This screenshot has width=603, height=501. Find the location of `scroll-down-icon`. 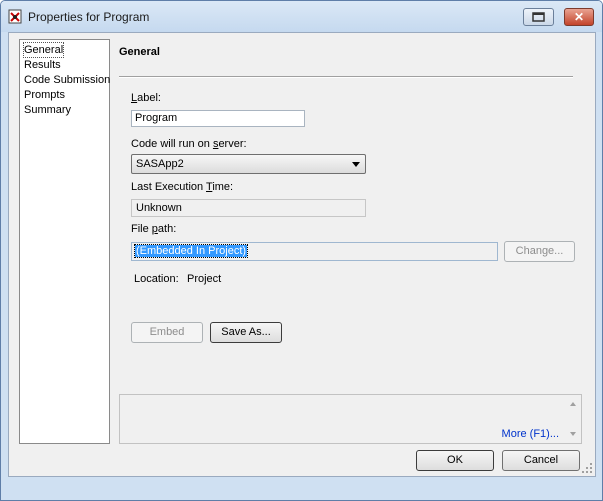

scroll-down-icon is located at coordinates (573, 434).